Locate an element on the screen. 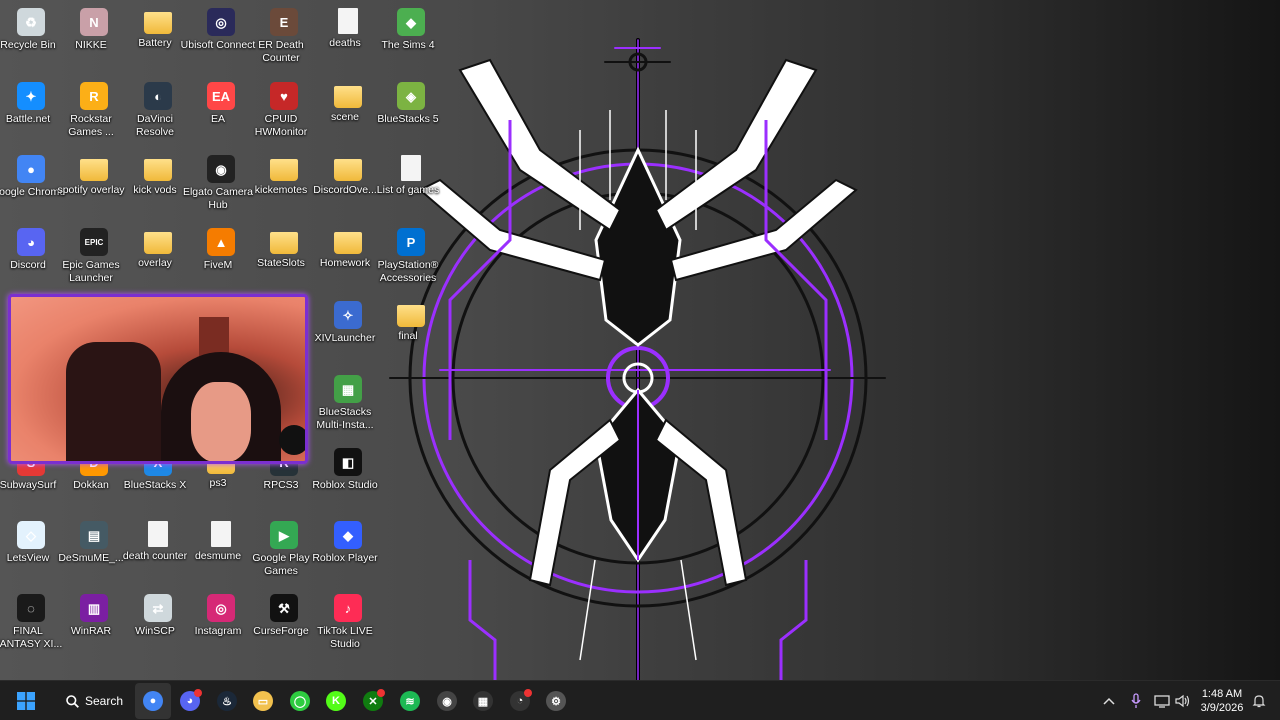  clock-date: 3/9/2026 is located at coordinates (1222, 708).